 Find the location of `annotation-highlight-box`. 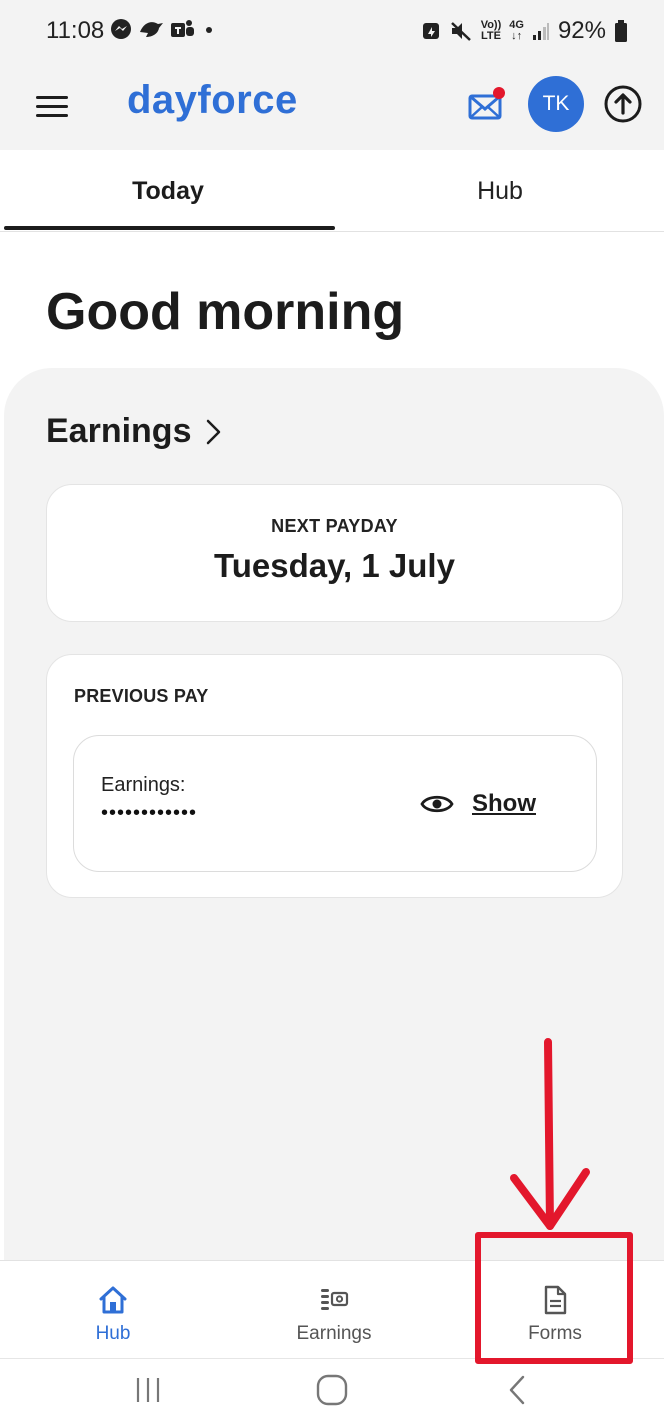

annotation-highlight-box is located at coordinates (554, 1298).